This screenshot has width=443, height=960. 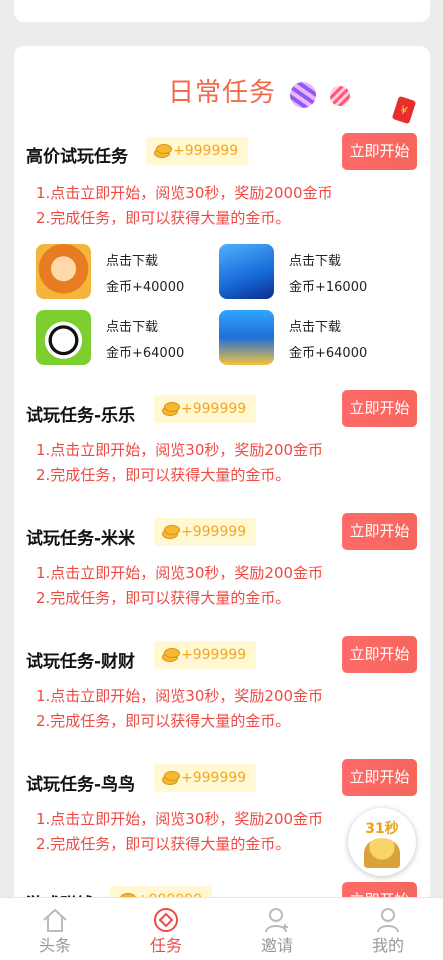 What do you see at coordinates (276, 945) in the screenshot?
I see `nav-label: 邀请` at bounding box center [276, 945].